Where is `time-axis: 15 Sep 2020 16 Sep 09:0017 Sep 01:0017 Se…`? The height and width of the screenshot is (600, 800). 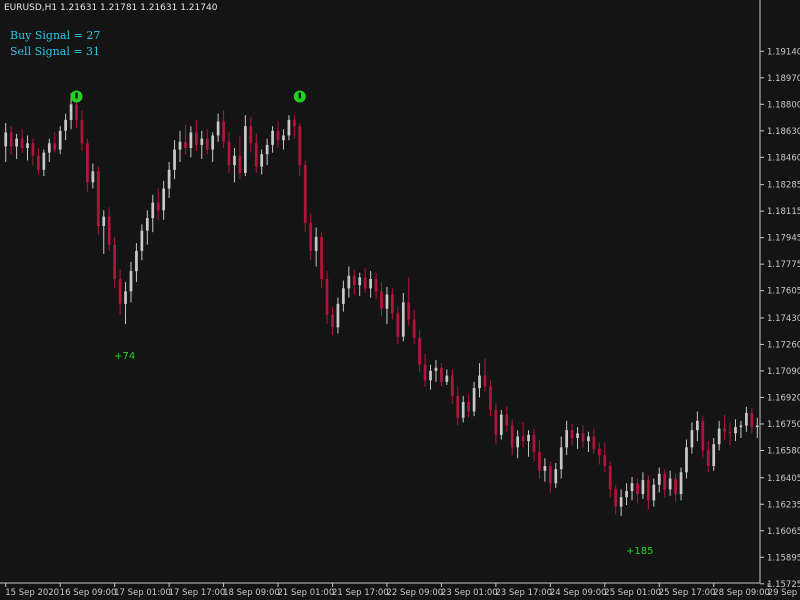 time-axis: 15 Sep 2020 16 Sep 09:0017 Sep 01:0017 Se… is located at coordinates (402, 590).